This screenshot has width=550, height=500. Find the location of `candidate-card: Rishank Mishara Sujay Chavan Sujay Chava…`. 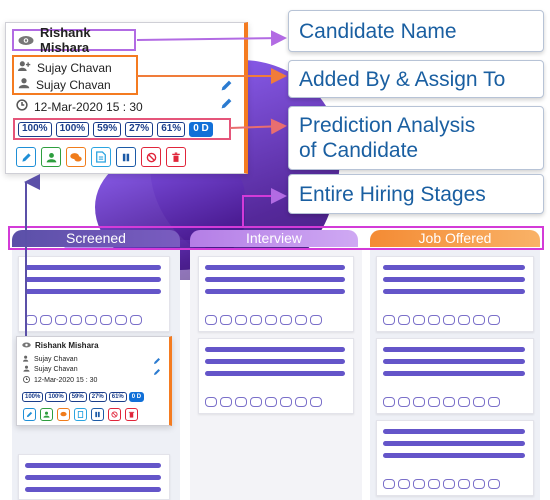

candidate-card: Rishank Mishara Sujay Chavan Sujay Chava… is located at coordinates (126, 98).